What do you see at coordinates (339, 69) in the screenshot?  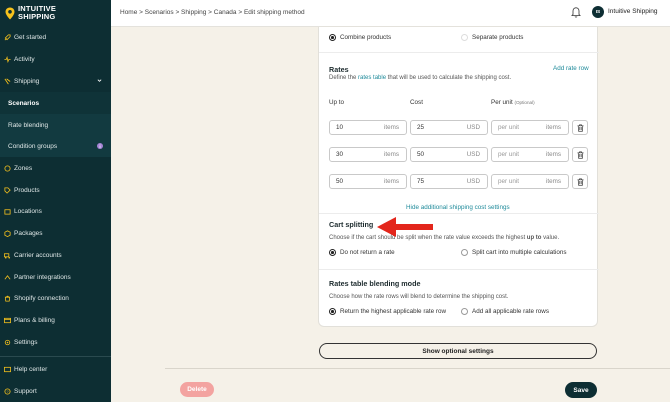 I see `rates-title: Rates` at bounding box center [339, 69].